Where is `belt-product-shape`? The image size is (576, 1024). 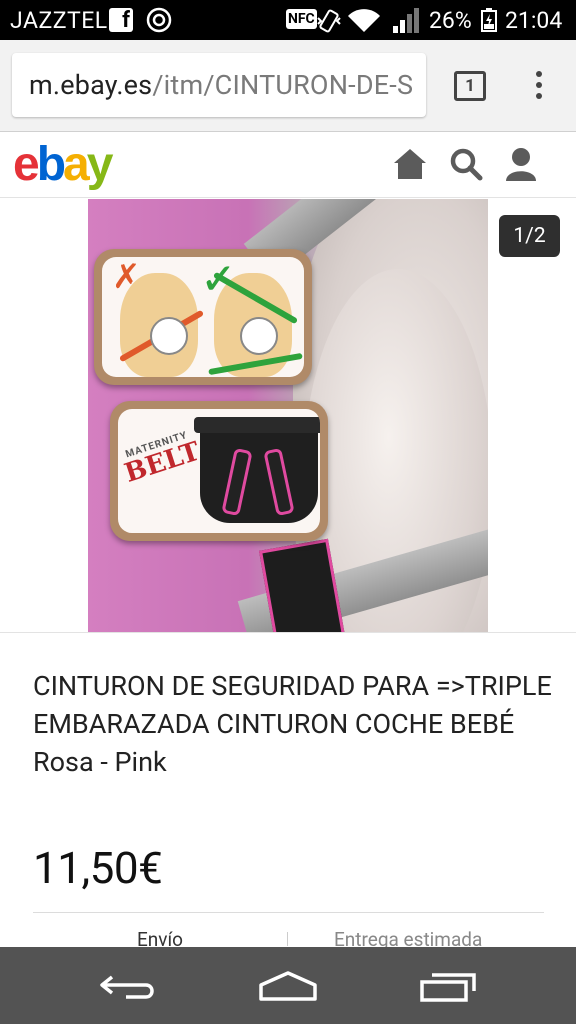 belt-product-shape is located at coordinates (257, 470).